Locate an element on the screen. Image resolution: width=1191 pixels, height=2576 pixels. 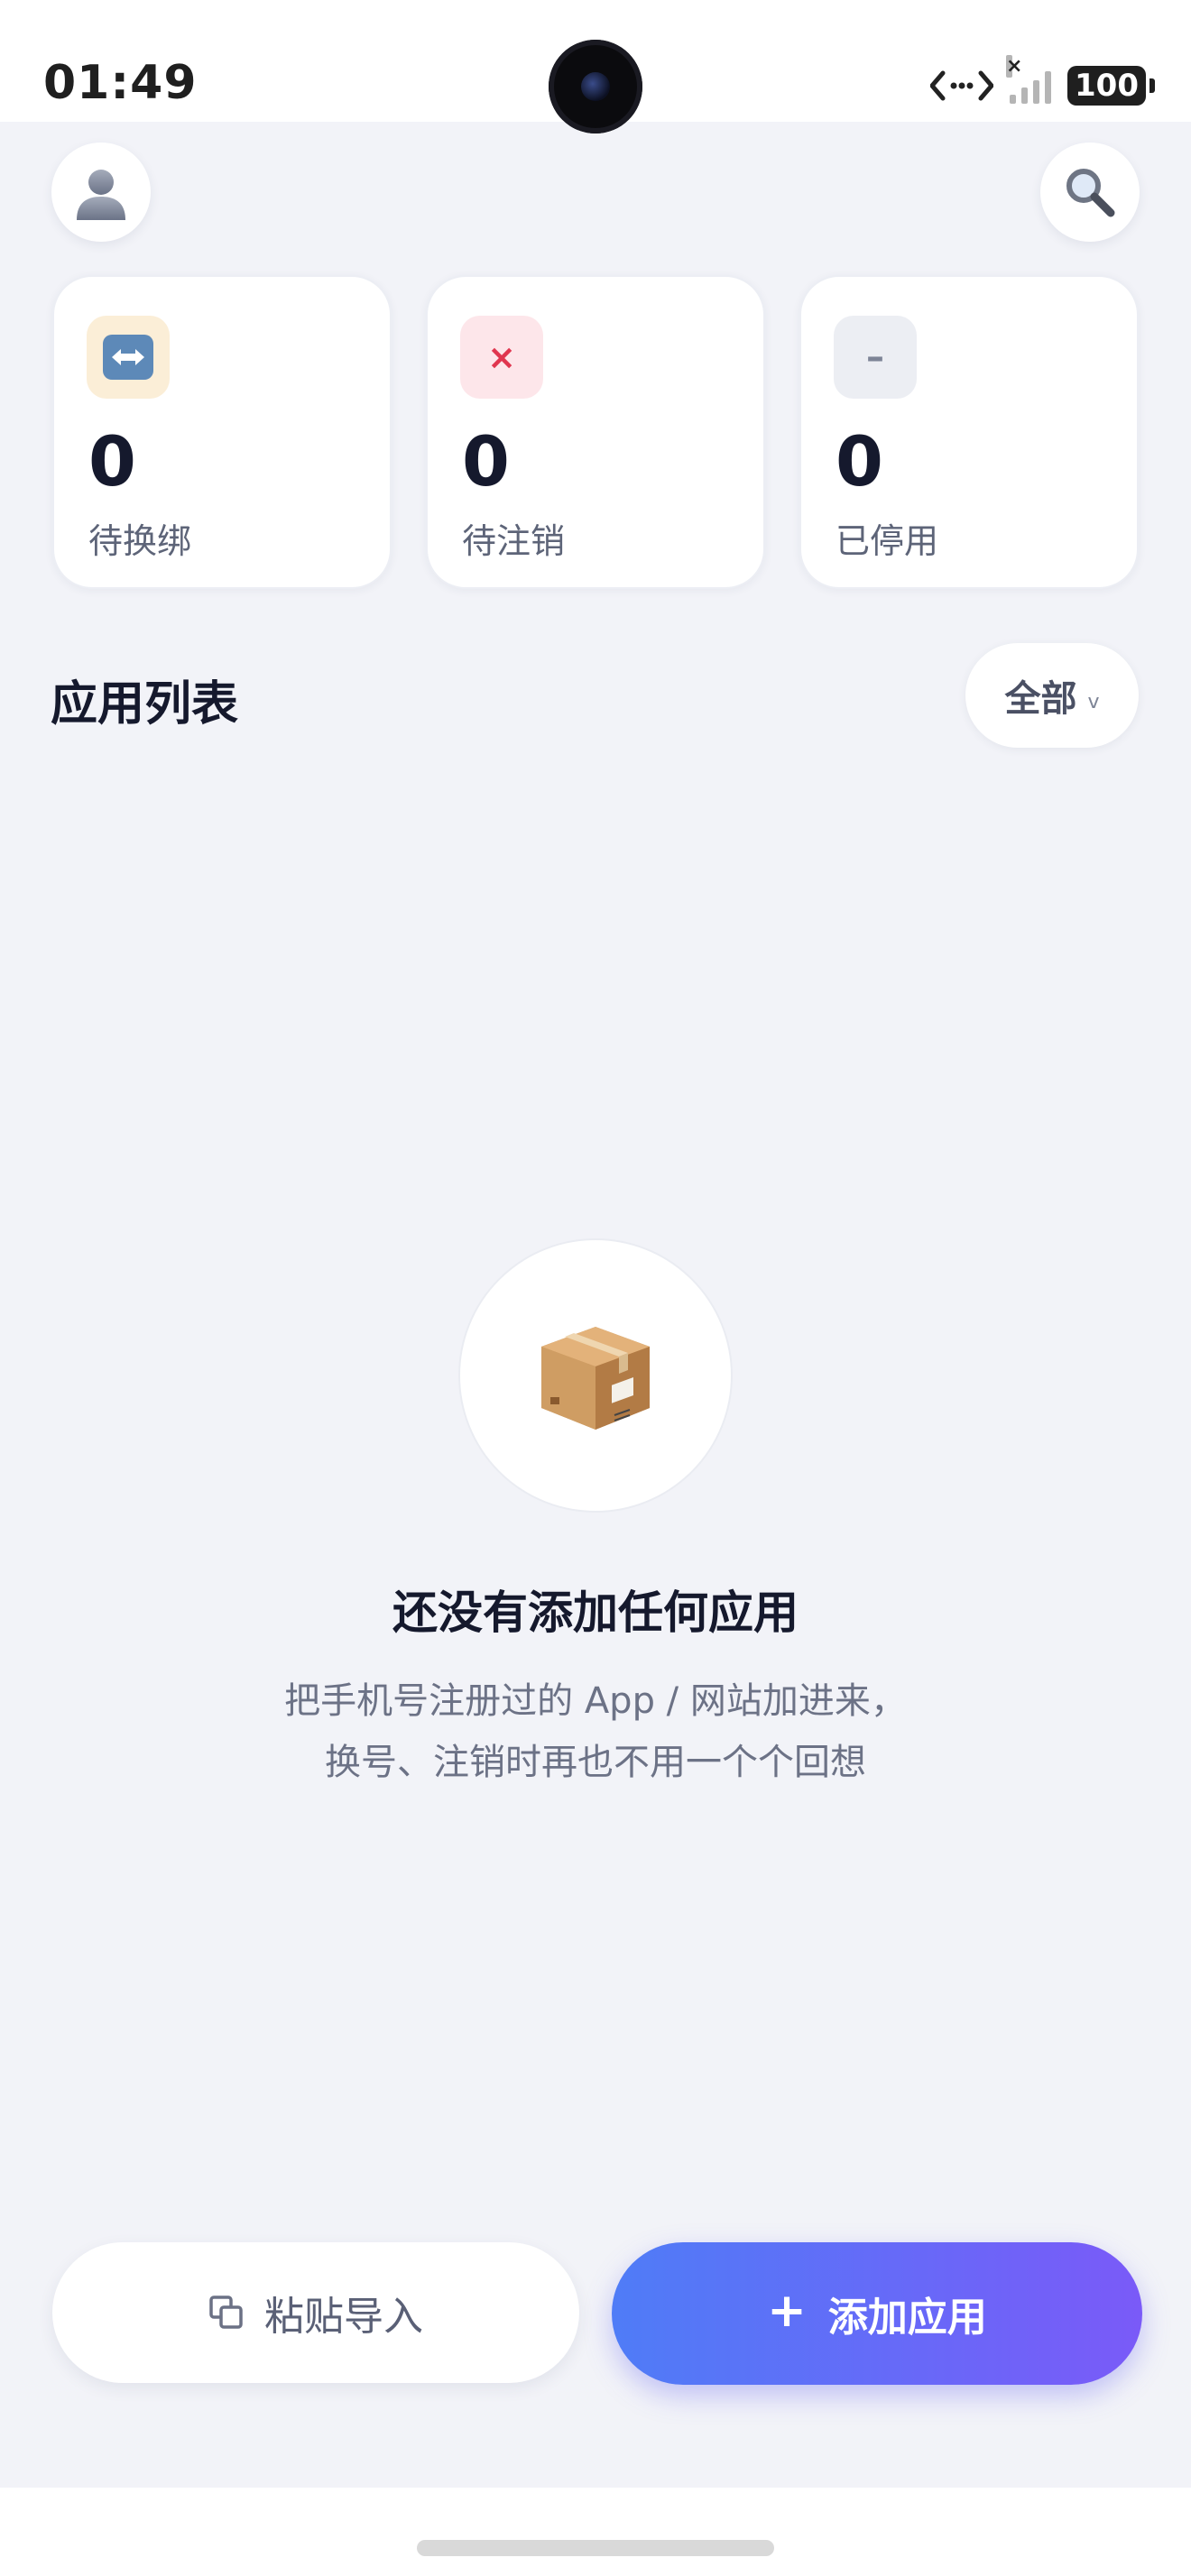
user-avatar-icon is located at coordinates (101, 195).